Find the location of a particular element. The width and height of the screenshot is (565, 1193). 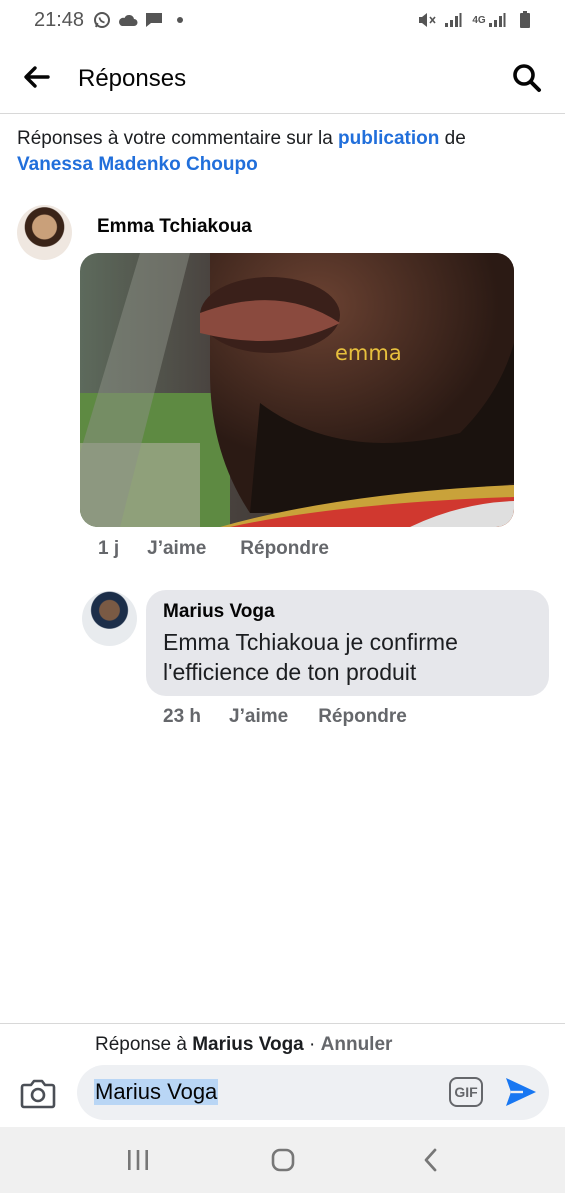

gif-button: GIF is located at coordinates (466, 1092).